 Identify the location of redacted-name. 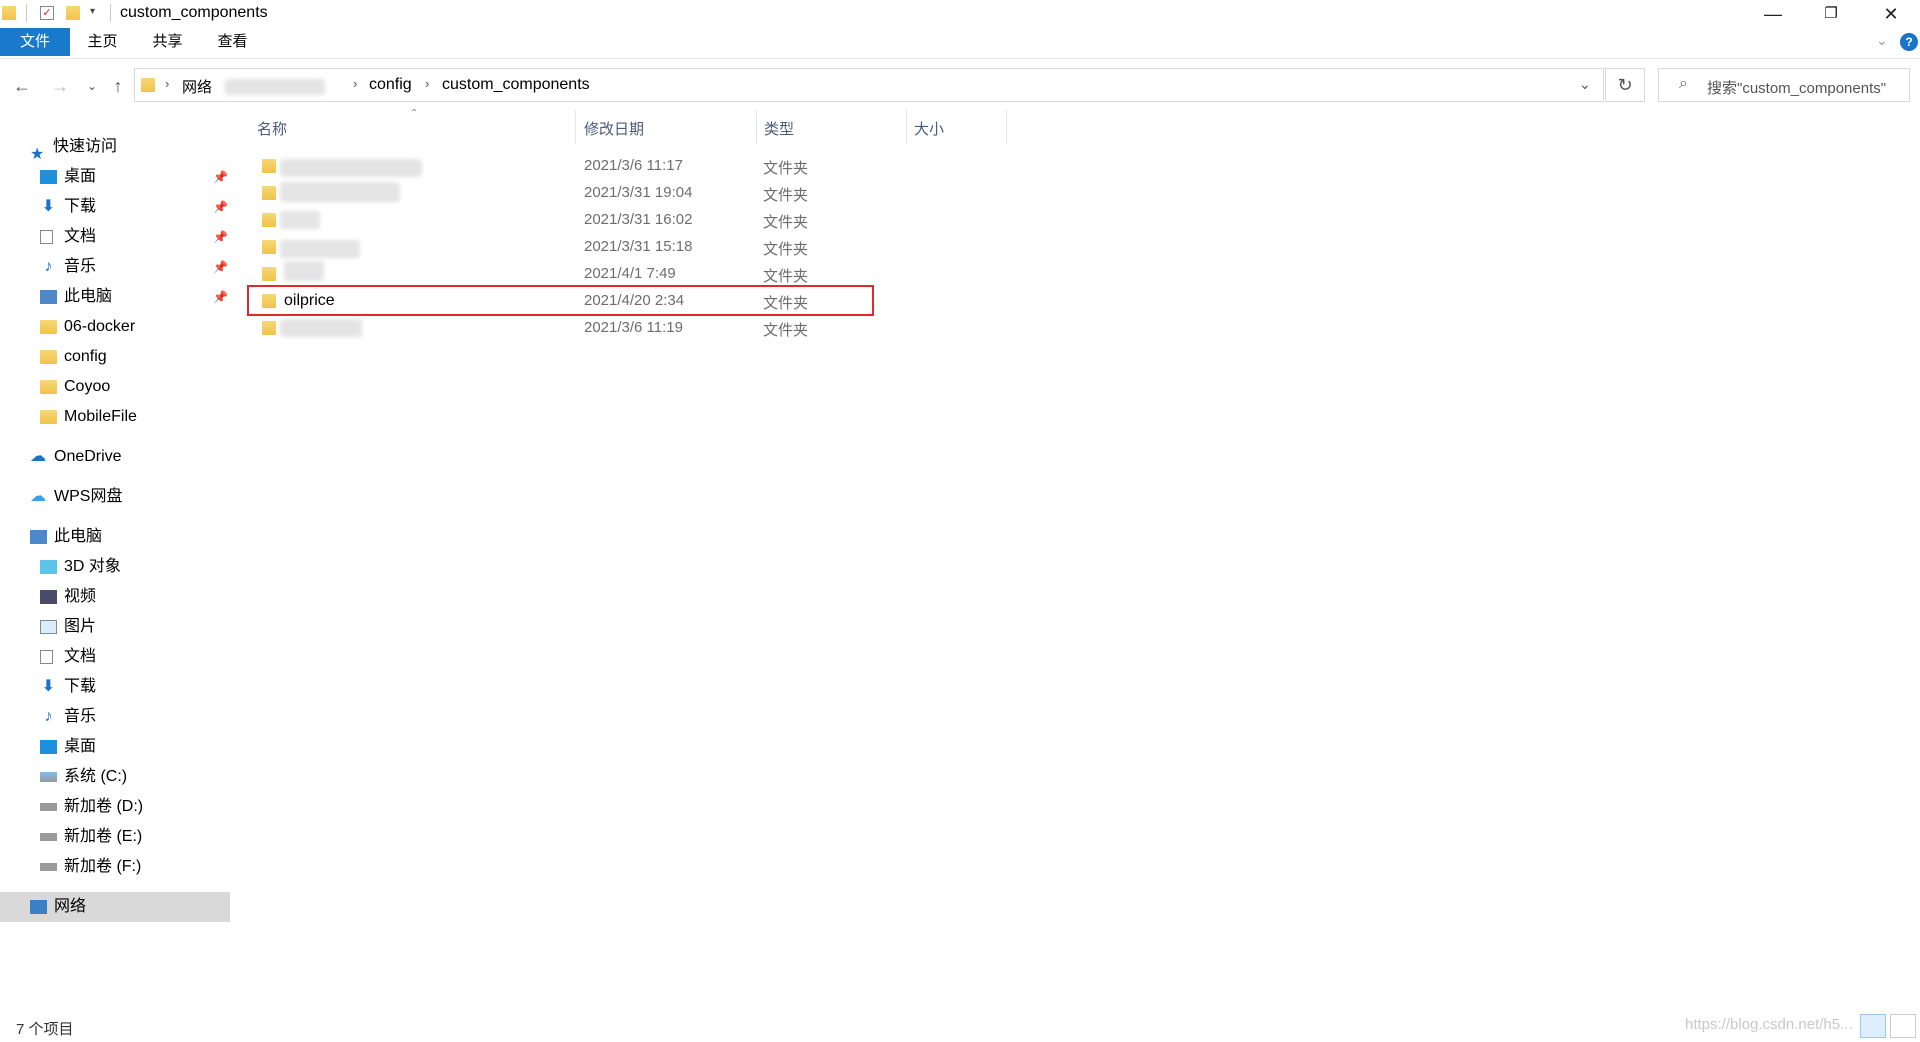
(321, 328).